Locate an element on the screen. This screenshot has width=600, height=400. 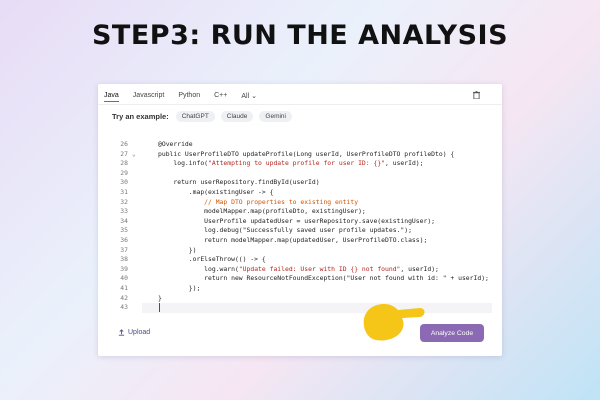
code-text: } is located at coordinates (160, 297).